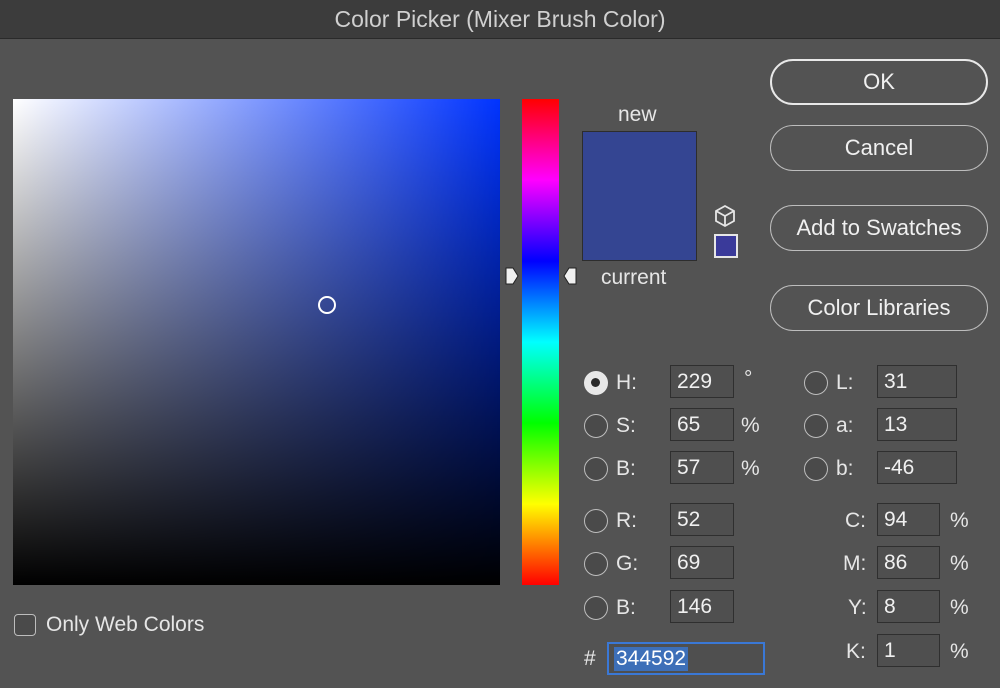 This screenshot has height=688, width=1000. What do you see at coordinates (639, 228) in the screenshot?
I see `current-color-swatch` at bounding box center [639, 228].